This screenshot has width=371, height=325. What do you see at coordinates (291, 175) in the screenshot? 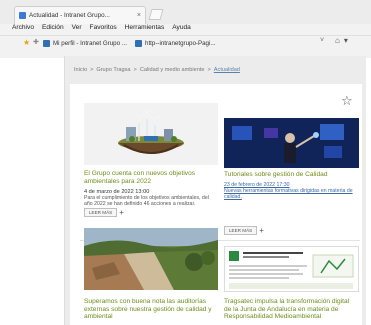
I see `news-title: Tutoriales sobre gestión de Calidad` at bounding box center [291, 175].